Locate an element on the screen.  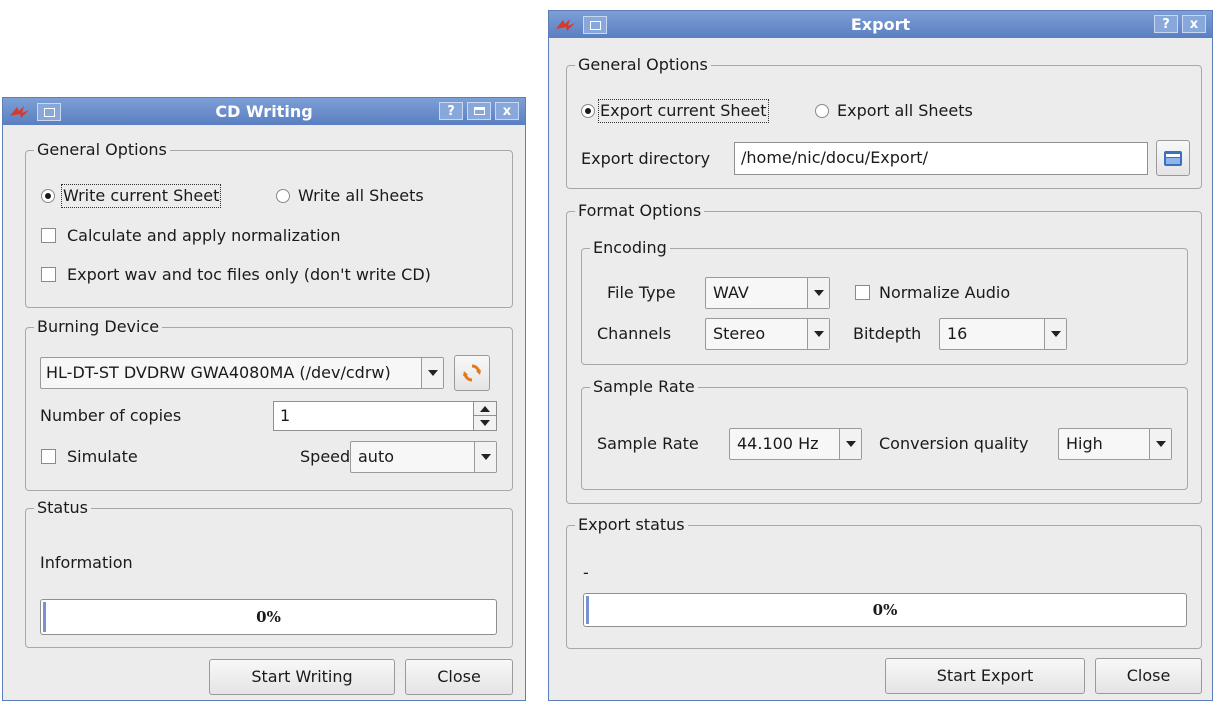
copies-value: 1 is located at coordinates (285, 415).